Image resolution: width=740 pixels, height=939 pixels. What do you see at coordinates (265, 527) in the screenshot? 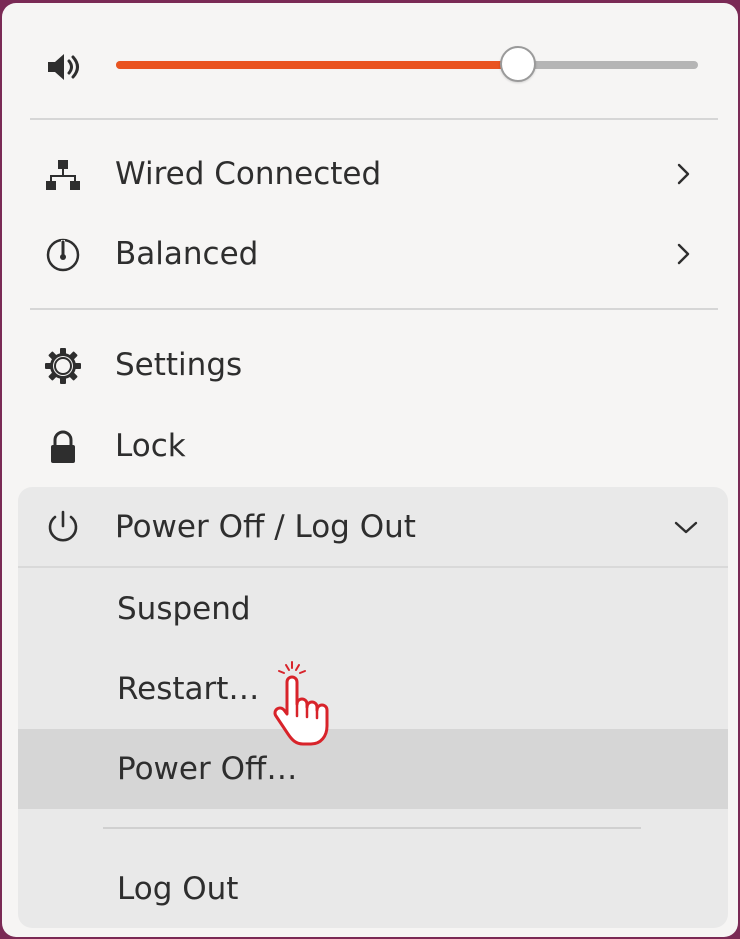
I see `power-menu-label: Power Off / Log Out` at bounding box center [265, 527].